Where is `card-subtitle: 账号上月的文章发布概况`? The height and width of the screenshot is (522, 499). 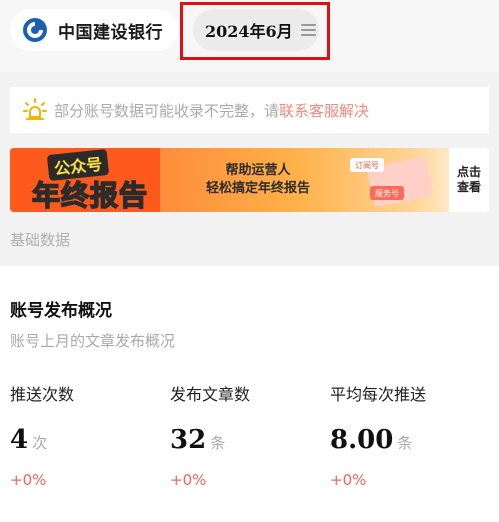
card-subtitle: 账号上月的文章发布概况 is located at coordinates (93, 341).